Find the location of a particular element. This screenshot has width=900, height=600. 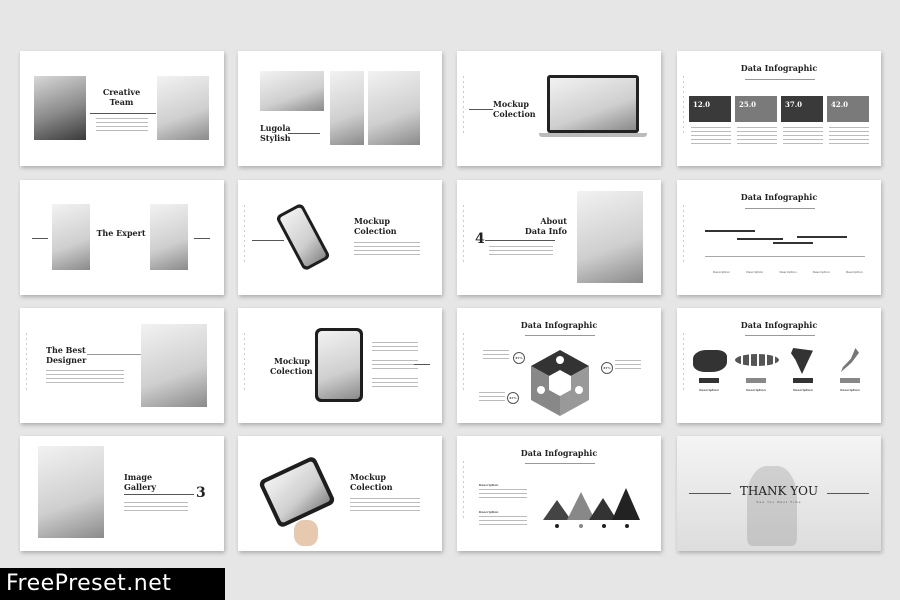

slide-title: The Expert is located at coordinates (121, 233).